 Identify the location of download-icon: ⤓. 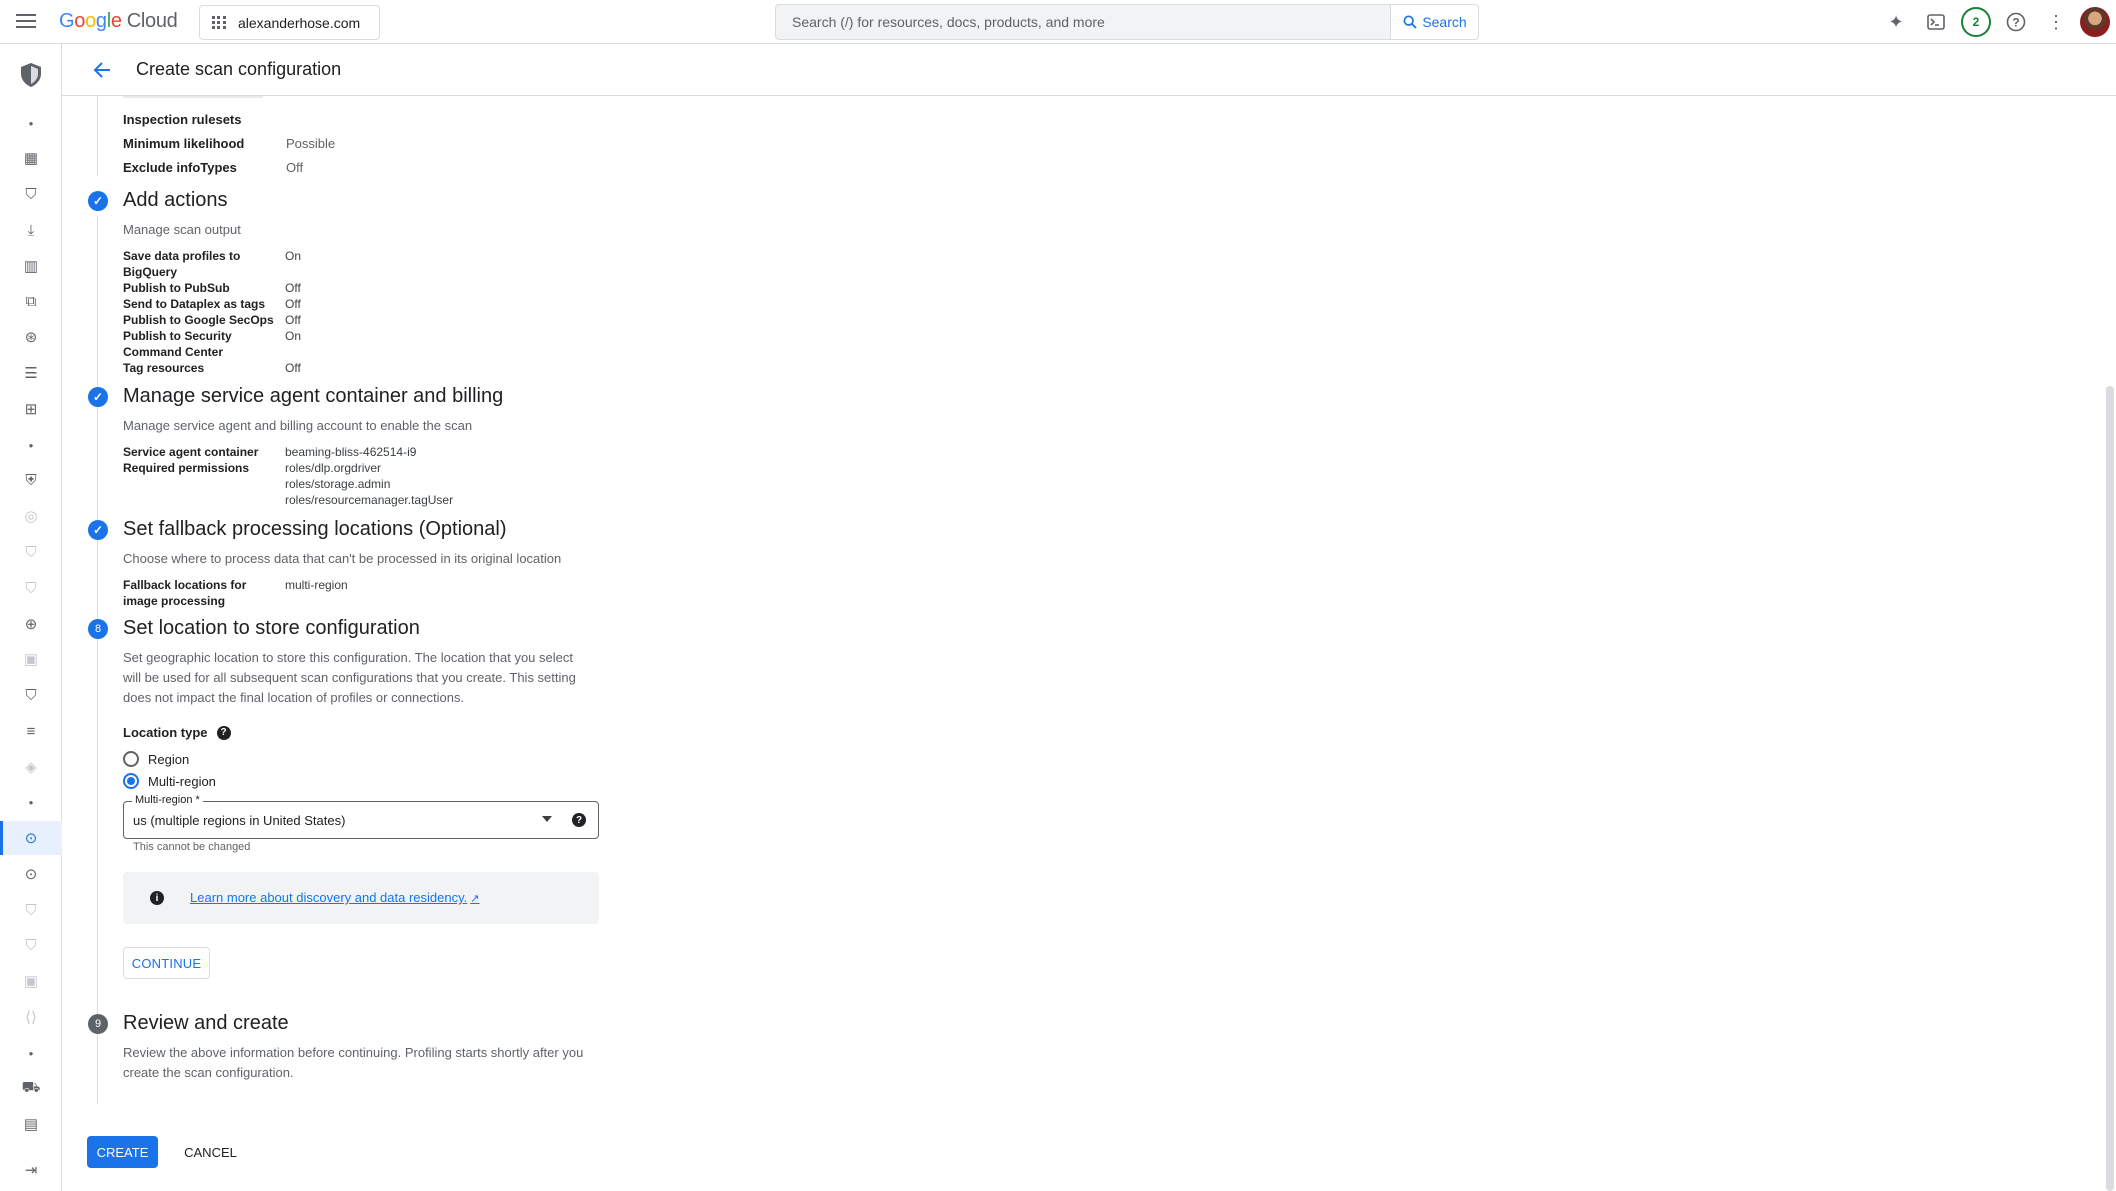
(31, 230).